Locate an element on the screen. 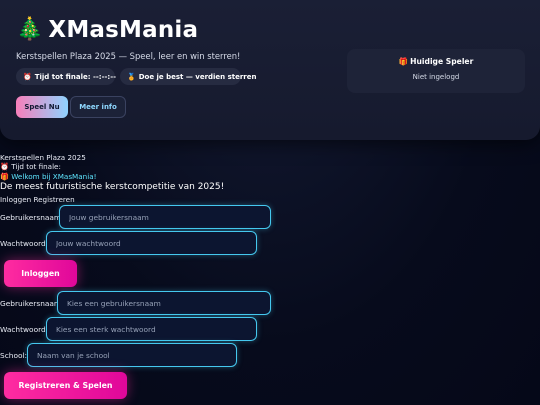 The width and height of the screenshot is (540, 405). welcome-message: 🎁 Welkom bij XMasMania! is located at coordinates (48, 176).